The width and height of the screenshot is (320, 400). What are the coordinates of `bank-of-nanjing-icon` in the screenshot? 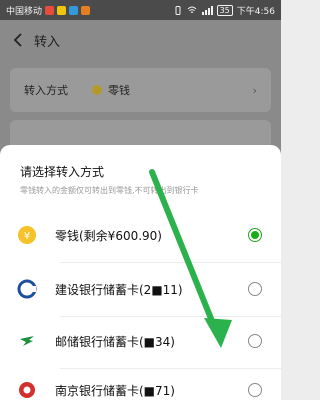 It's located at (27, 390).